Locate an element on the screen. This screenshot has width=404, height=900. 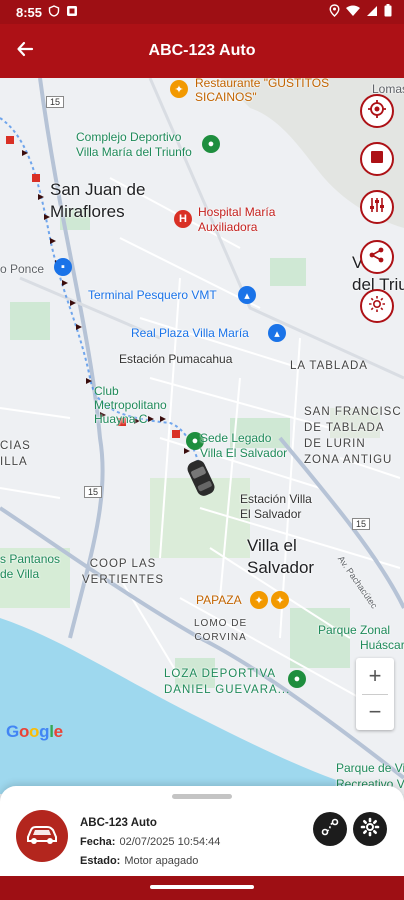
bus-icon: ▪ is located at coordinates (63, 267).